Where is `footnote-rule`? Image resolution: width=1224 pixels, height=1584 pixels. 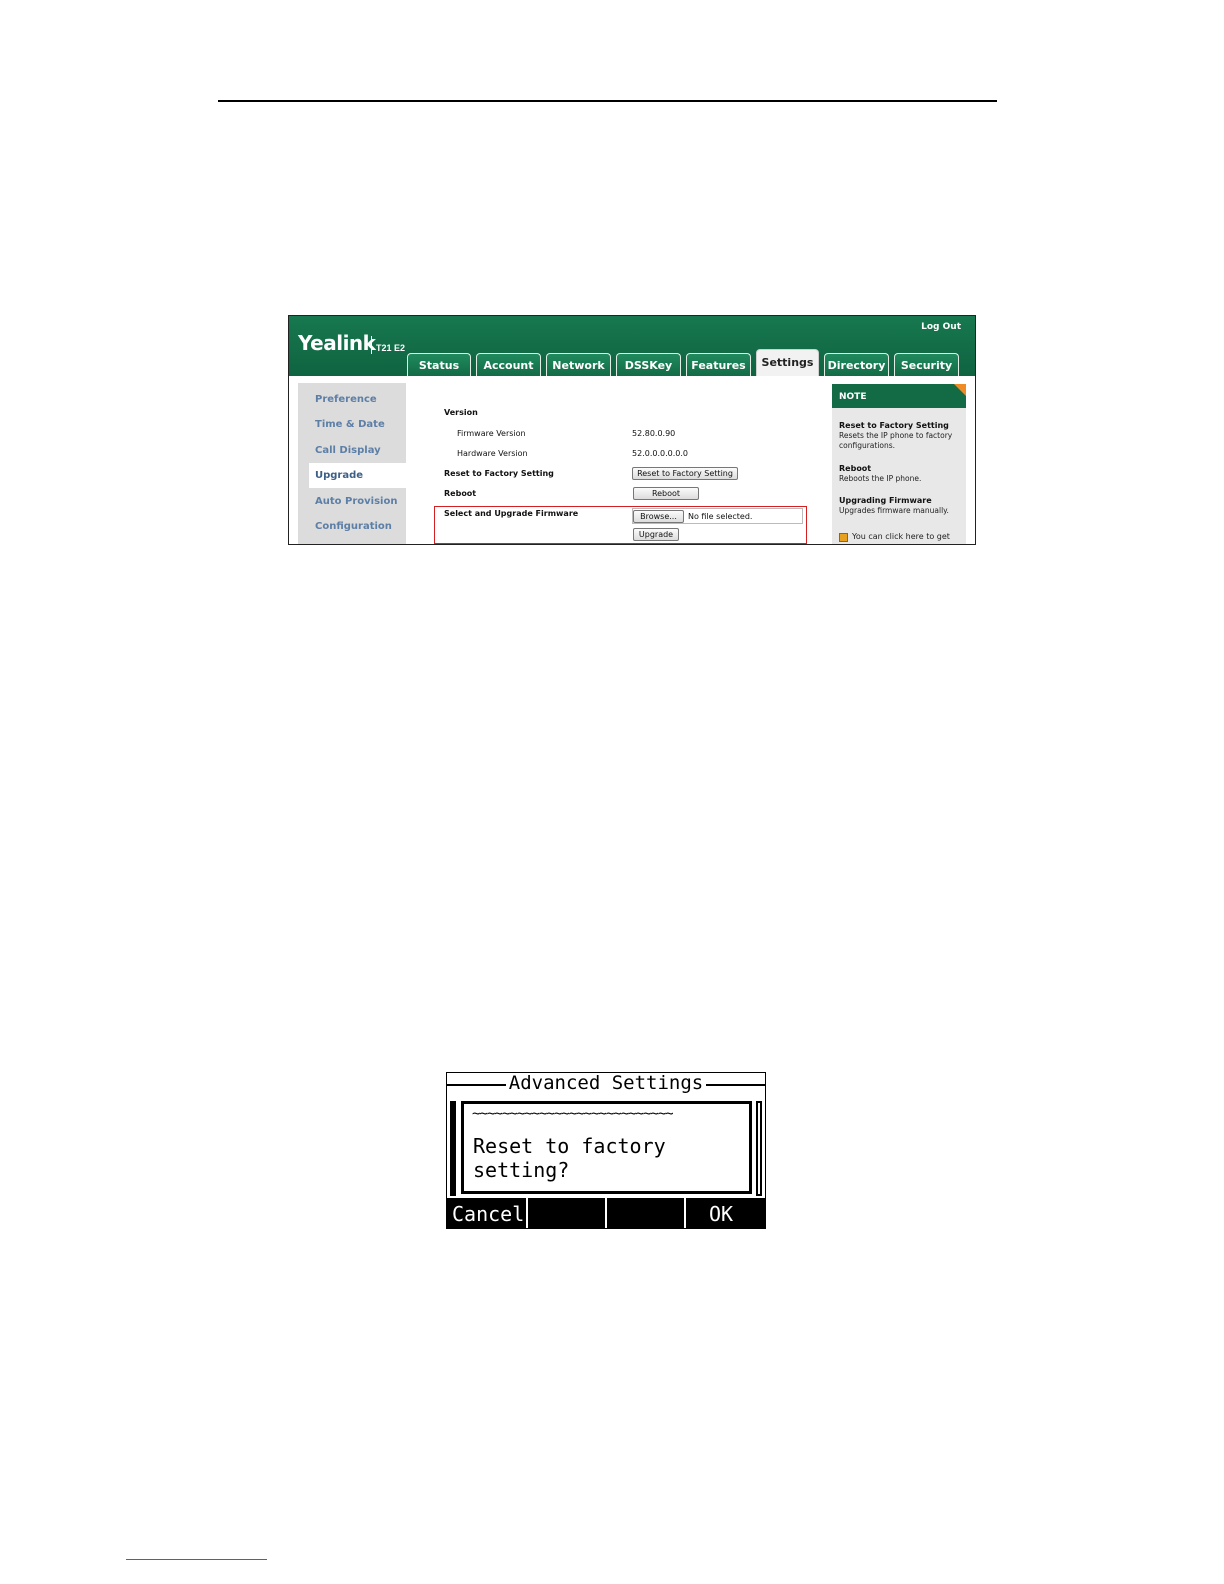
footnote-rule is located at coordinates (196, 1559).